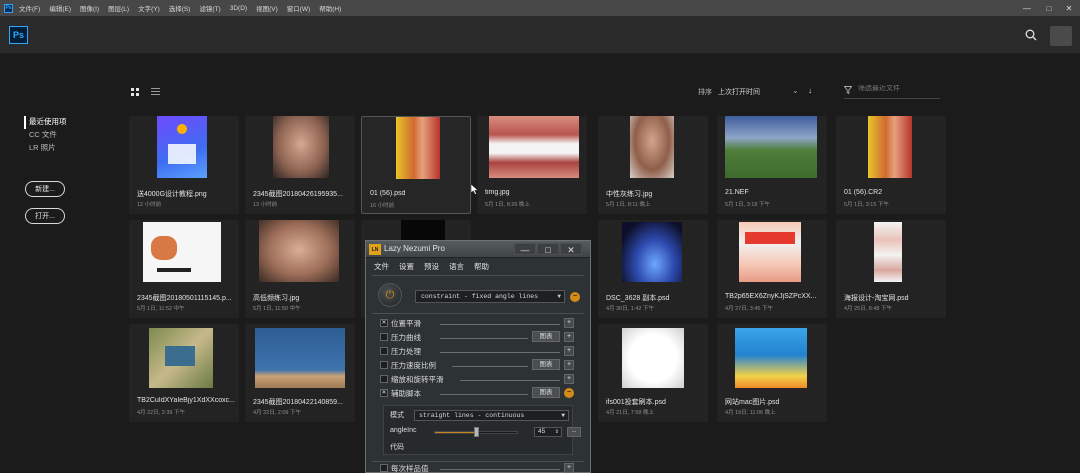  I want to click on code-label: 代码, so click(397, 447).